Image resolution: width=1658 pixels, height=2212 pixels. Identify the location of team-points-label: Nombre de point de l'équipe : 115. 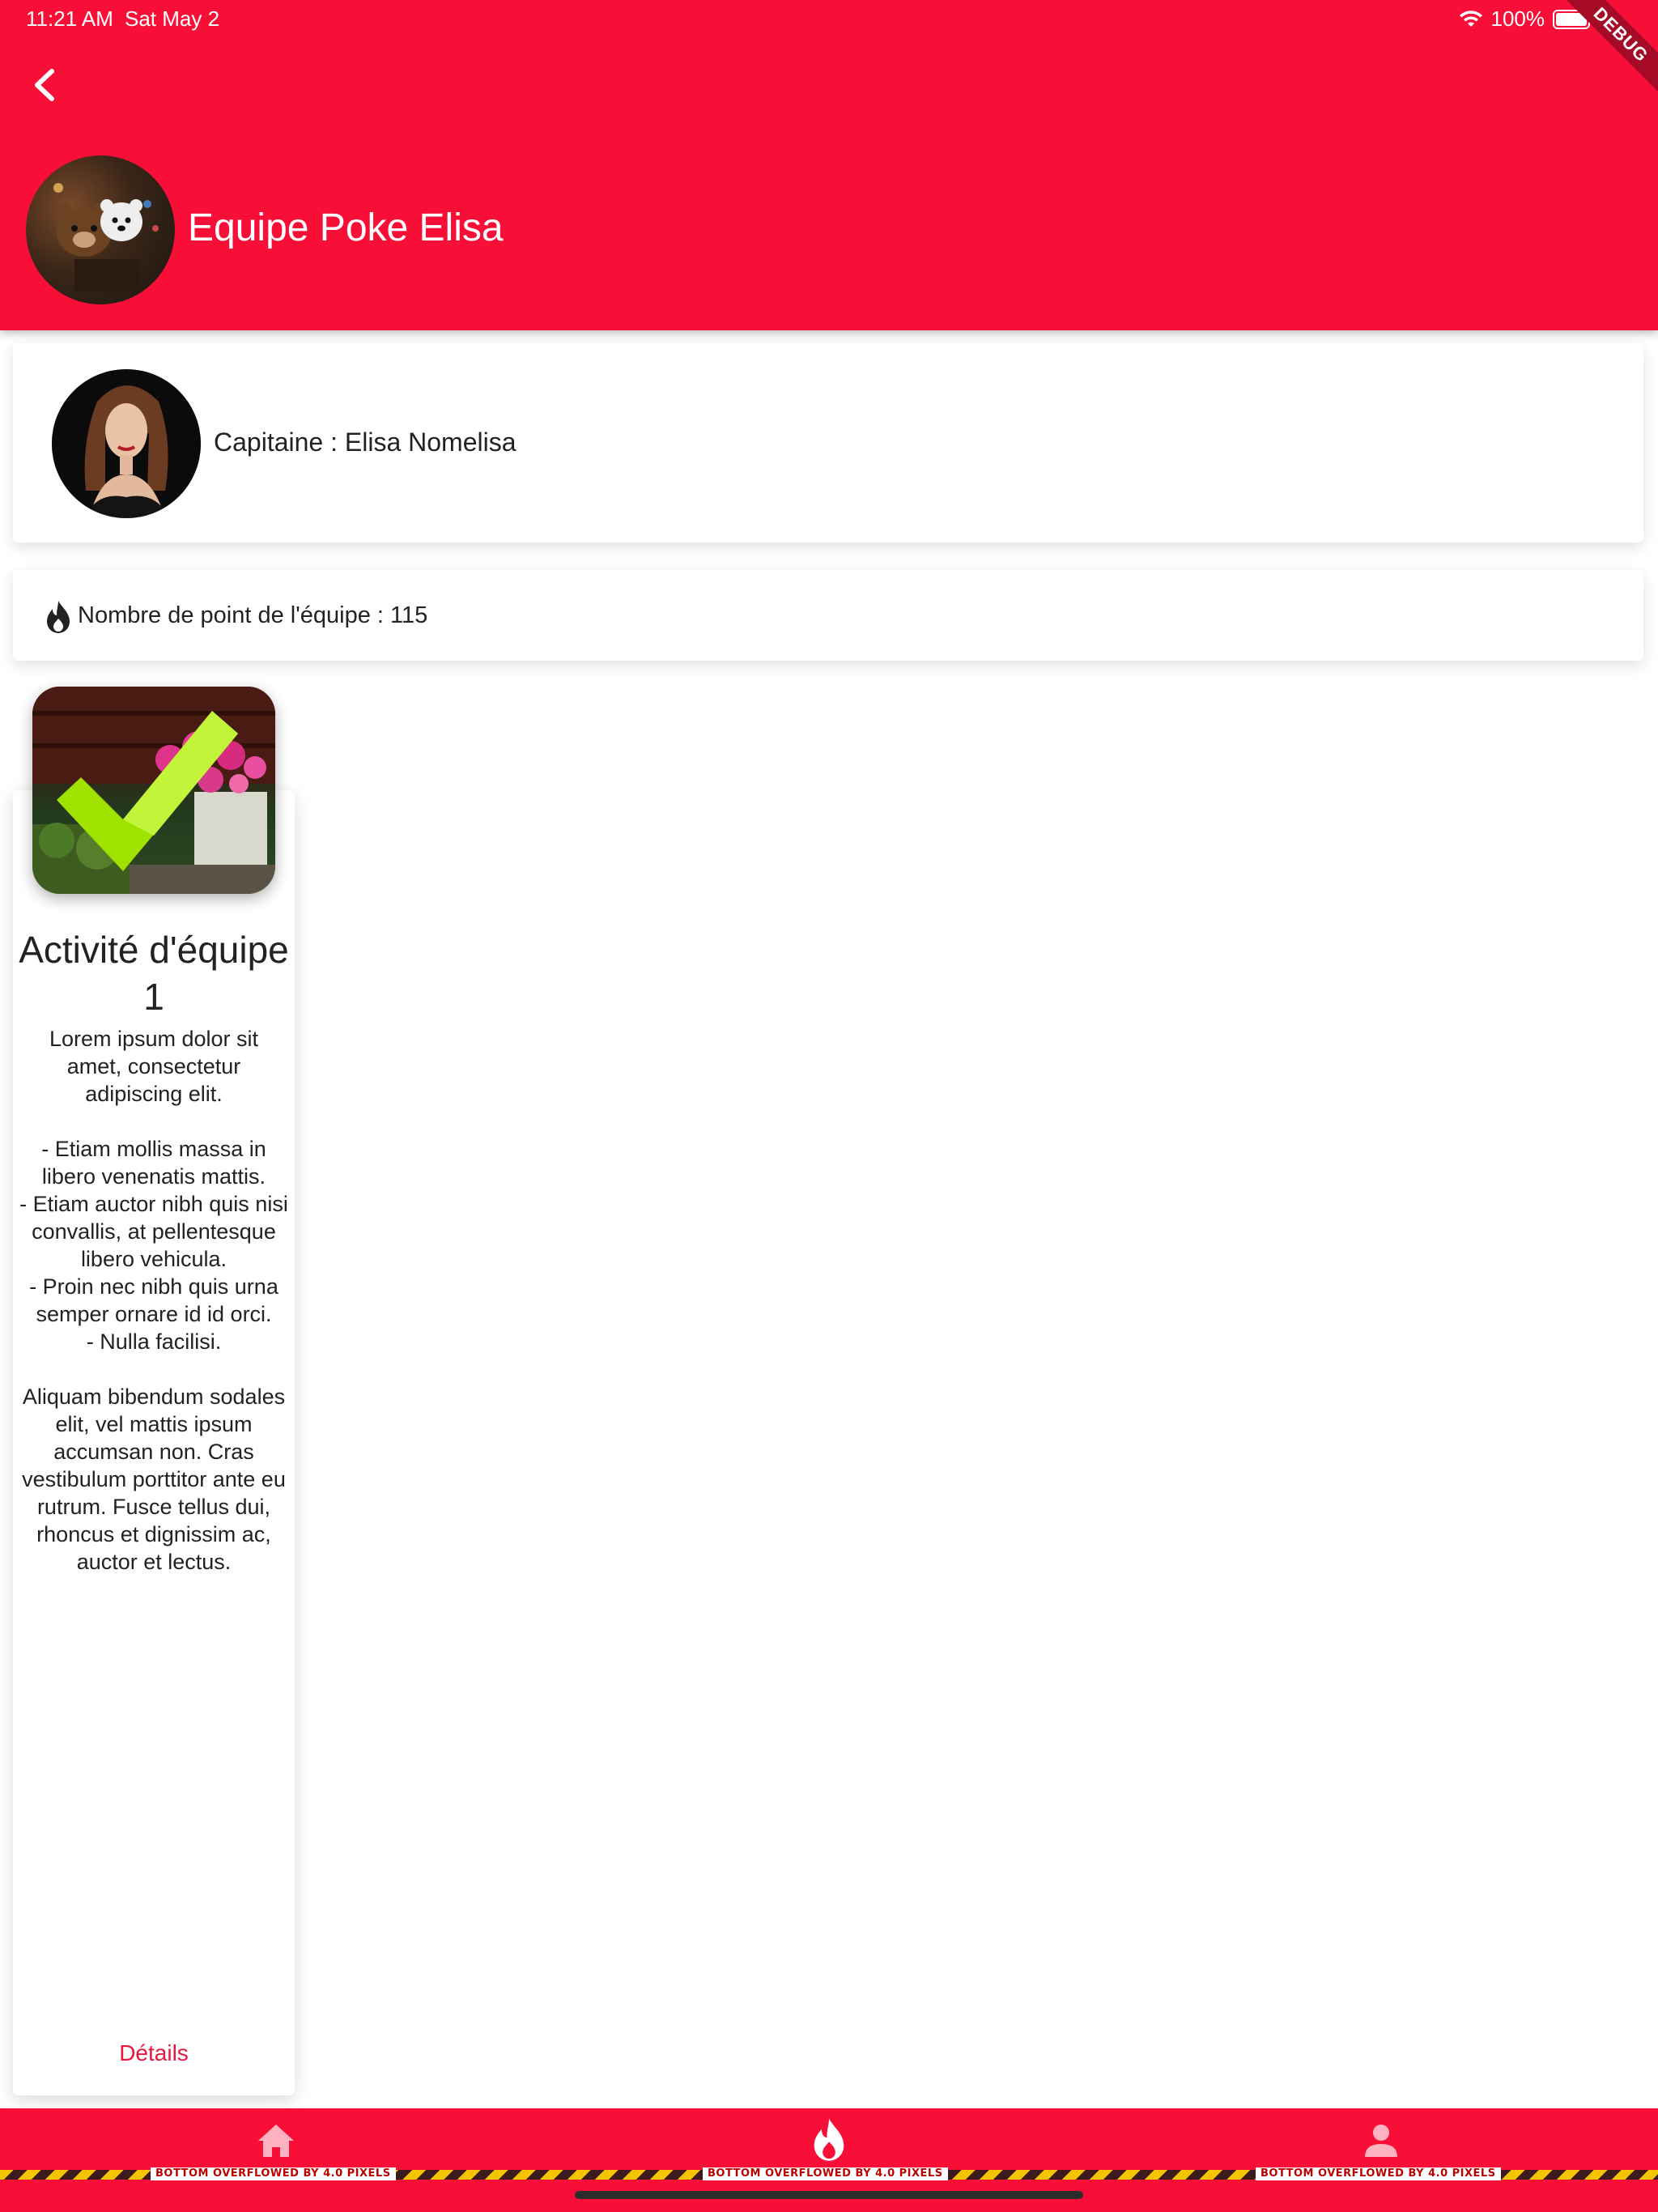
(253, 615).